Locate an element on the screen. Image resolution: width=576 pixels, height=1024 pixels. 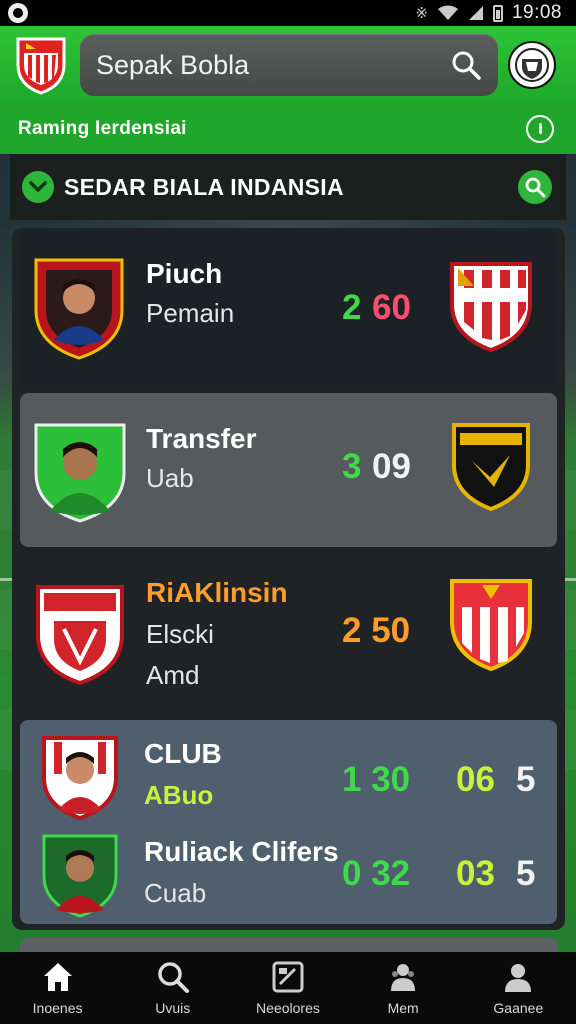
search-bar: Sepak Bobla is located at coordinates (289, 65).